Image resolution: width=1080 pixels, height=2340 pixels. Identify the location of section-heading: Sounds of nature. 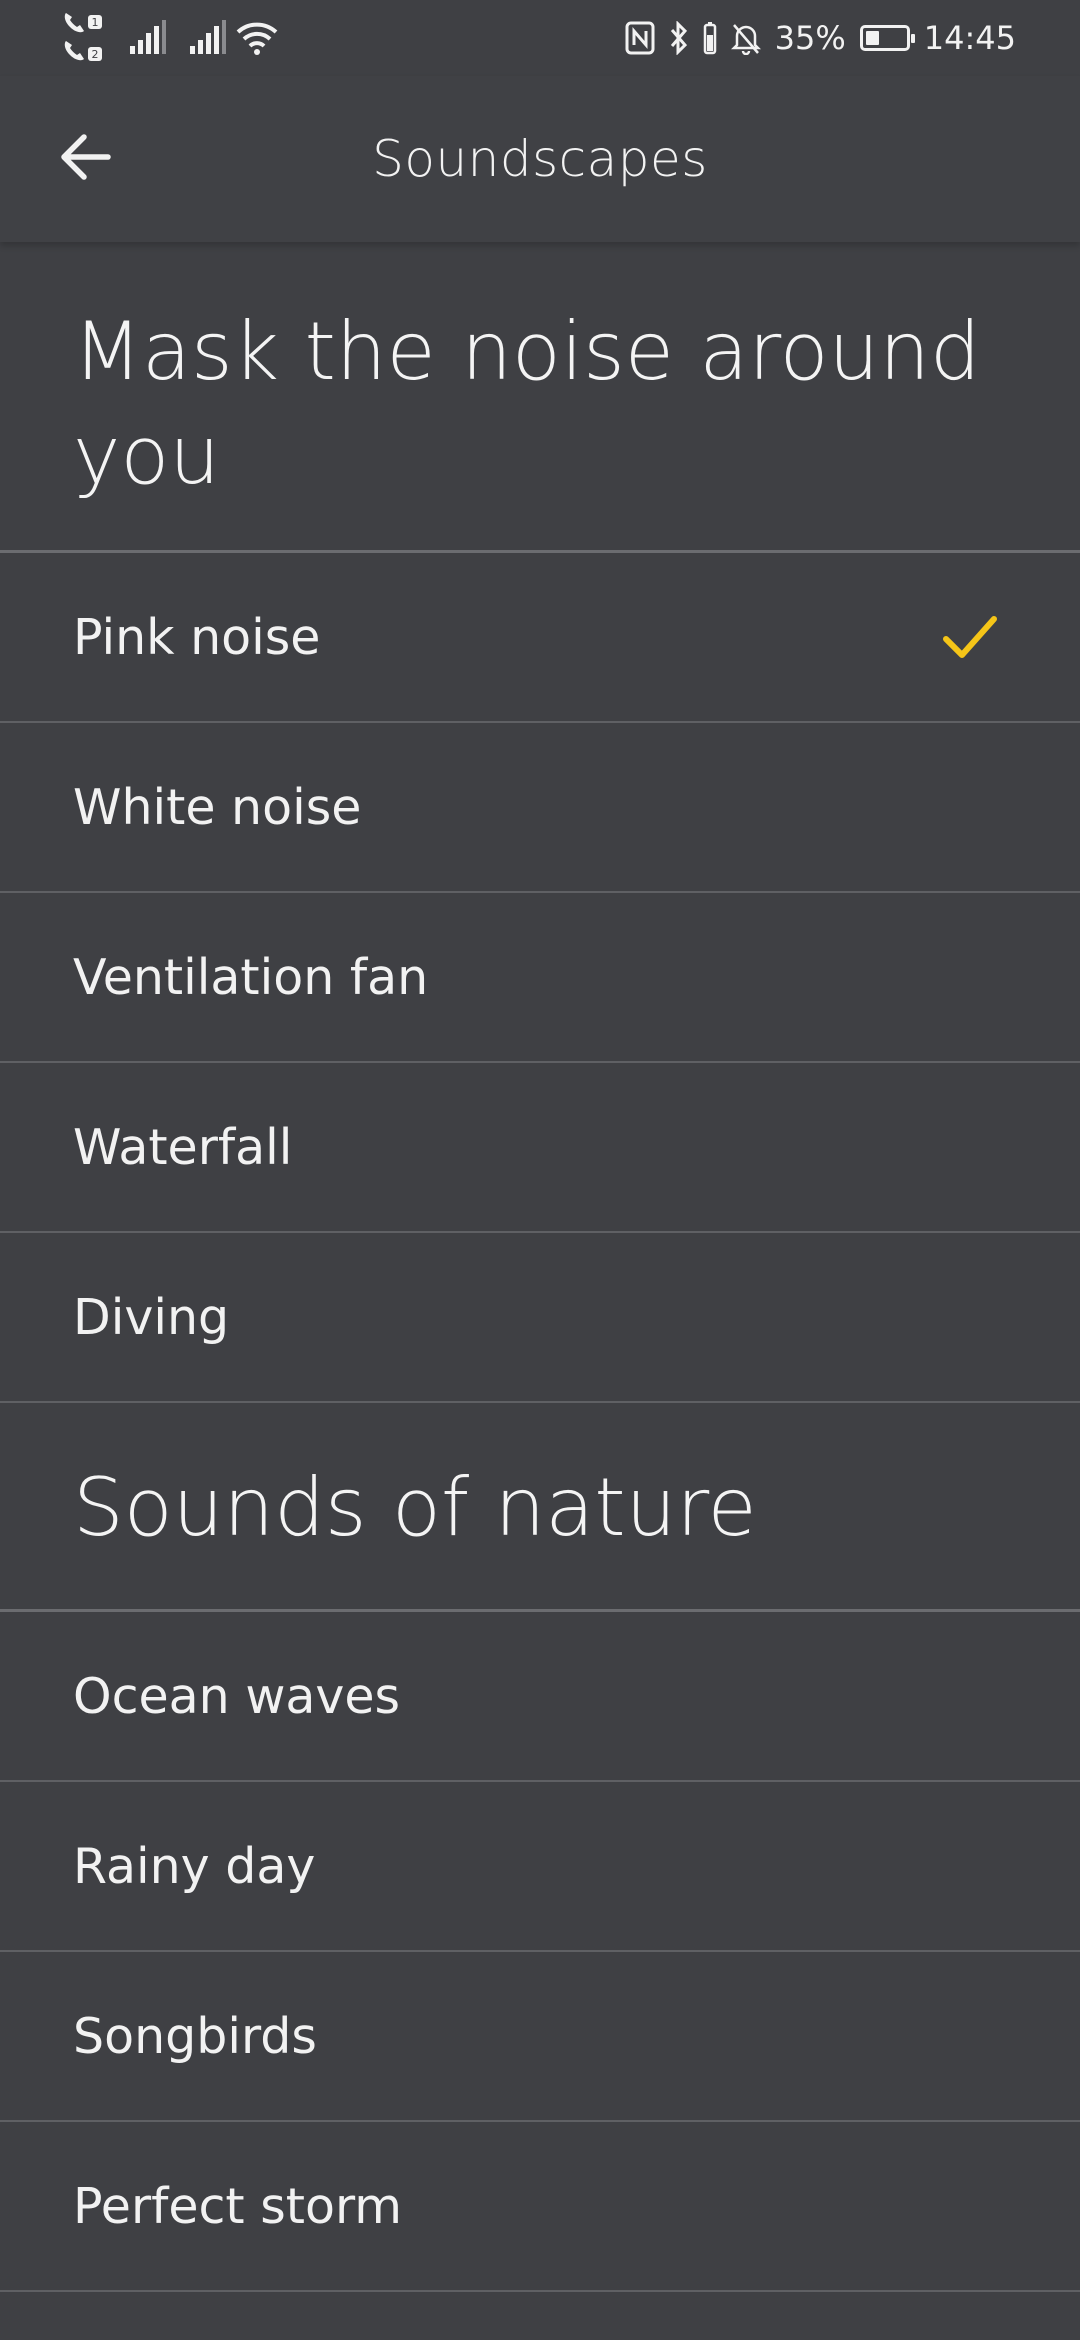
(540, 1507).